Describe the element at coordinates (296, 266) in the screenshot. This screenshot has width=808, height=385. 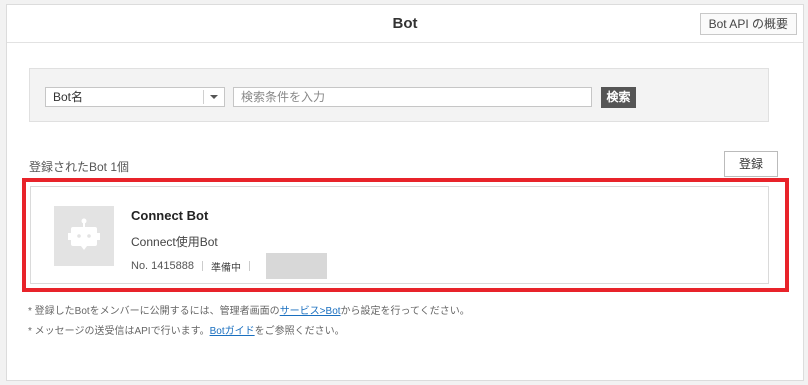
I see `redacted-block` at that location.